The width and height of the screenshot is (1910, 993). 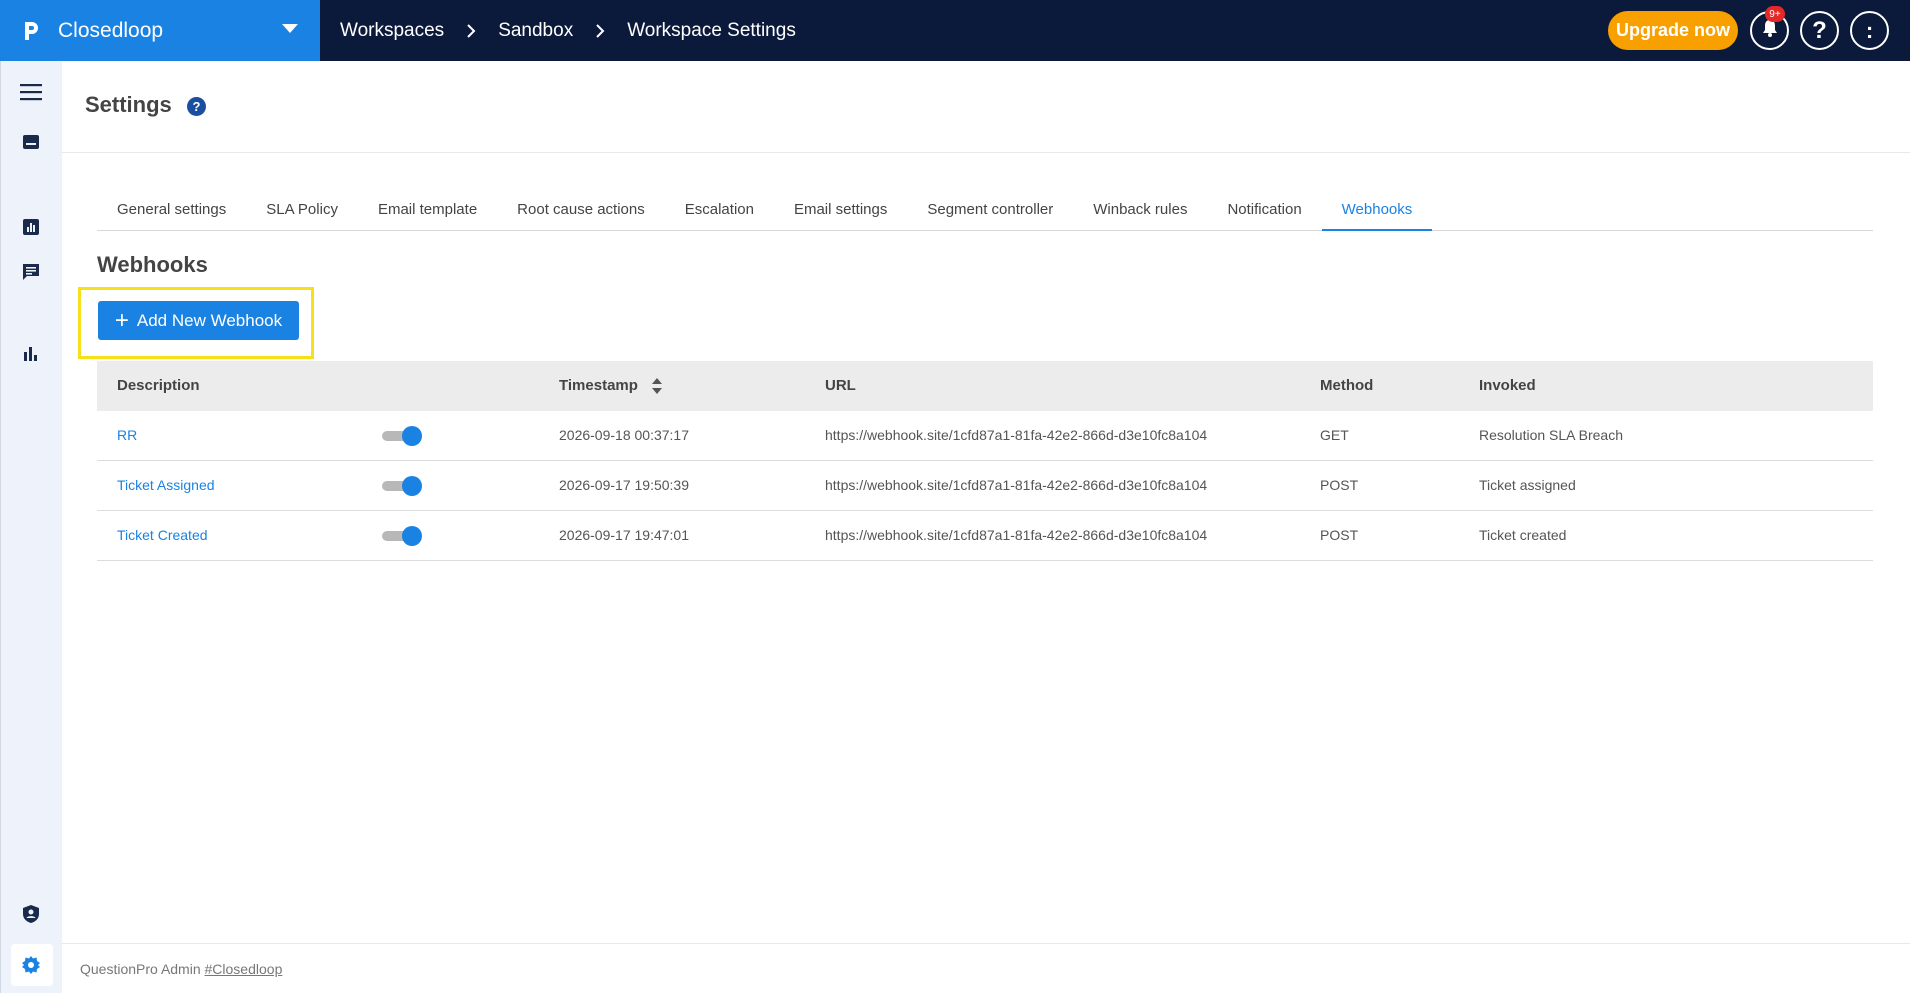 I want to click on tab-escalation: Escalation, so click(x=719, y=214).